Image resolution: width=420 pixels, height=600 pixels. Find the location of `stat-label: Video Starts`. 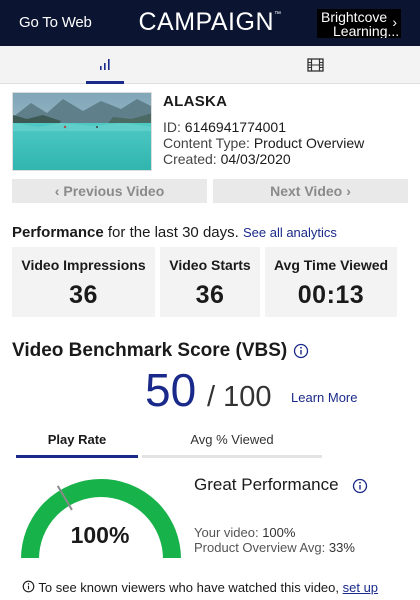

stat-label: Video Starts is located at coordinates (210, 265).